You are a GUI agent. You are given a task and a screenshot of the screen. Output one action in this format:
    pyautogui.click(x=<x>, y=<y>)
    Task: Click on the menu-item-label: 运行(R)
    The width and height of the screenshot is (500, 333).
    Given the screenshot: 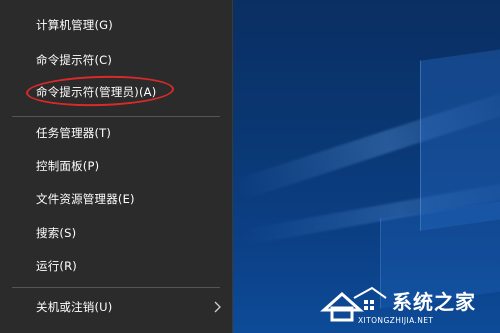 What is the action you would take?
    pyautogui.click(x=56, y=266)
    